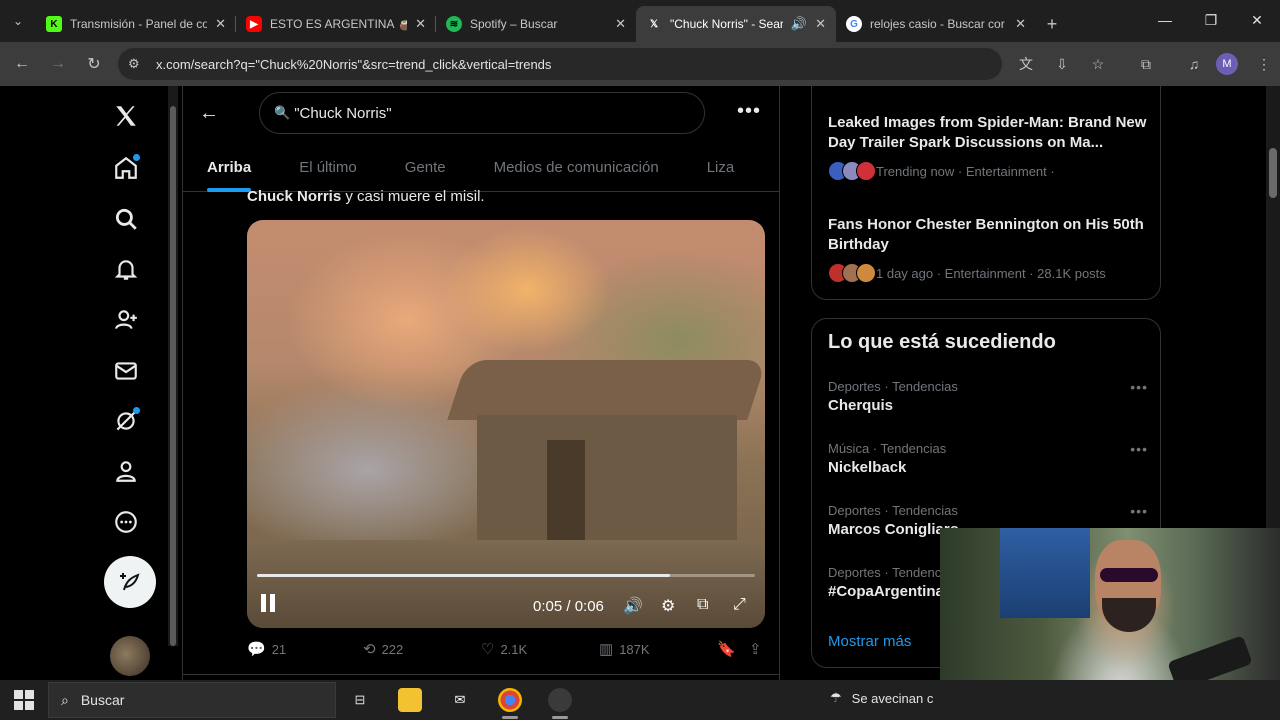 The image size is (1280, 720). What do you see at coordinates (640, 700) in the screenshot?
I see `windows-taskbar: ⌕ Buscar ⊟ ✉ ☂ Se avecinan c` at bounding box center [640, 700].